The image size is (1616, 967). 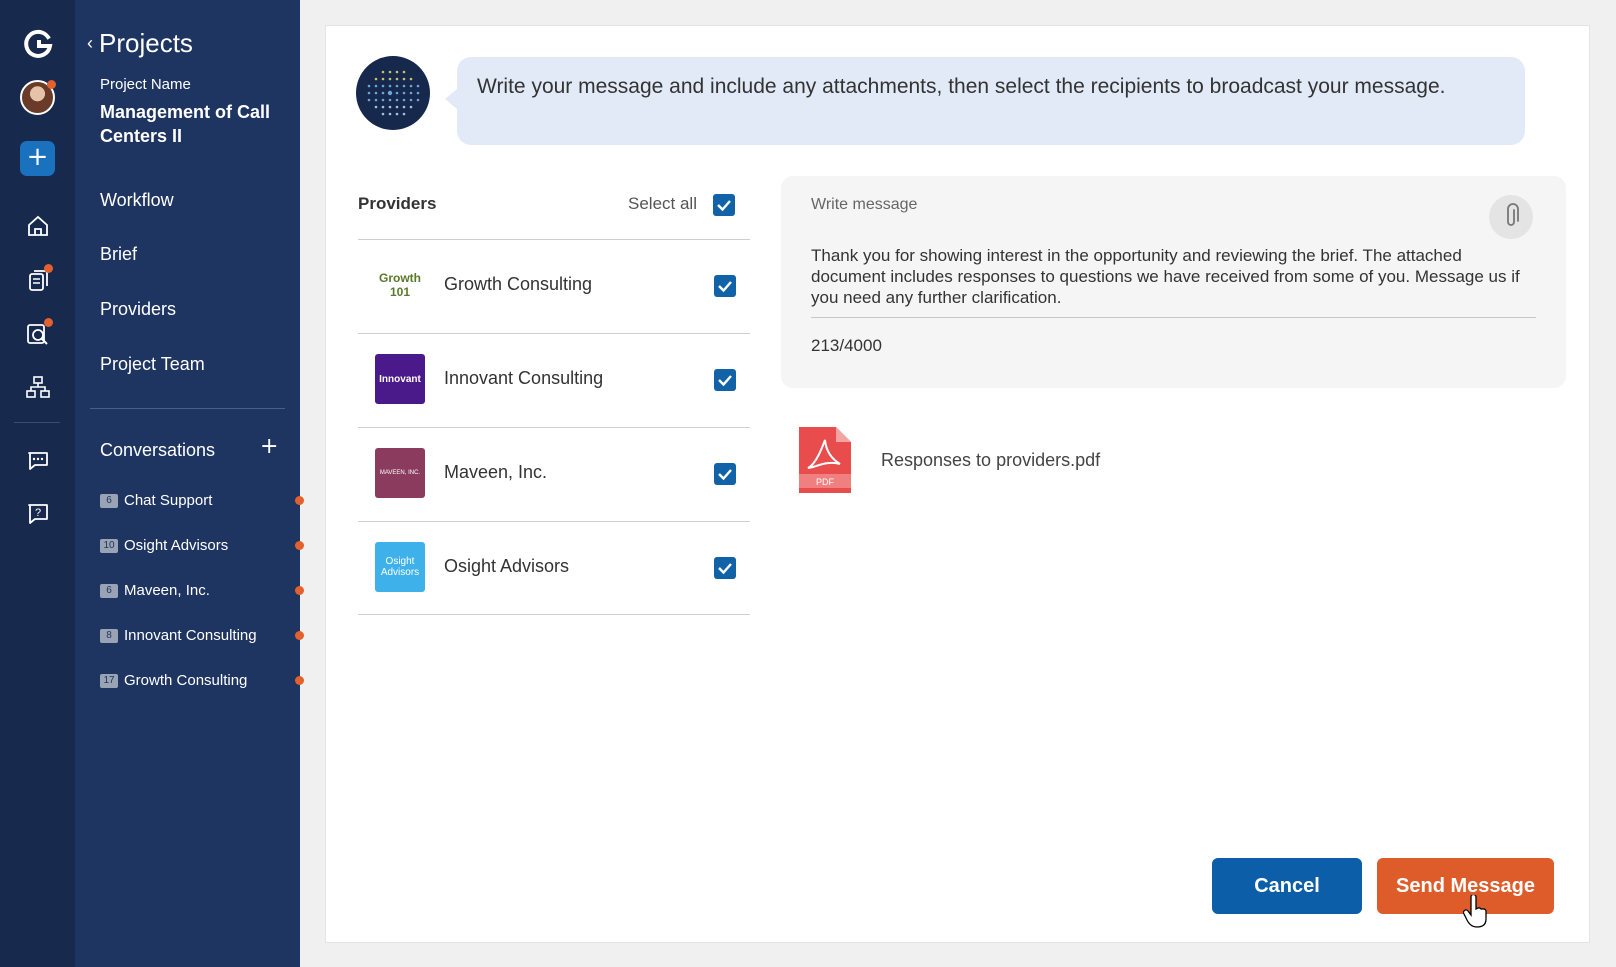 What do you see at coordinates (269, 446) in the screenshot?
I see `add-conversation-icon: +` at bounding box center [269, 446].